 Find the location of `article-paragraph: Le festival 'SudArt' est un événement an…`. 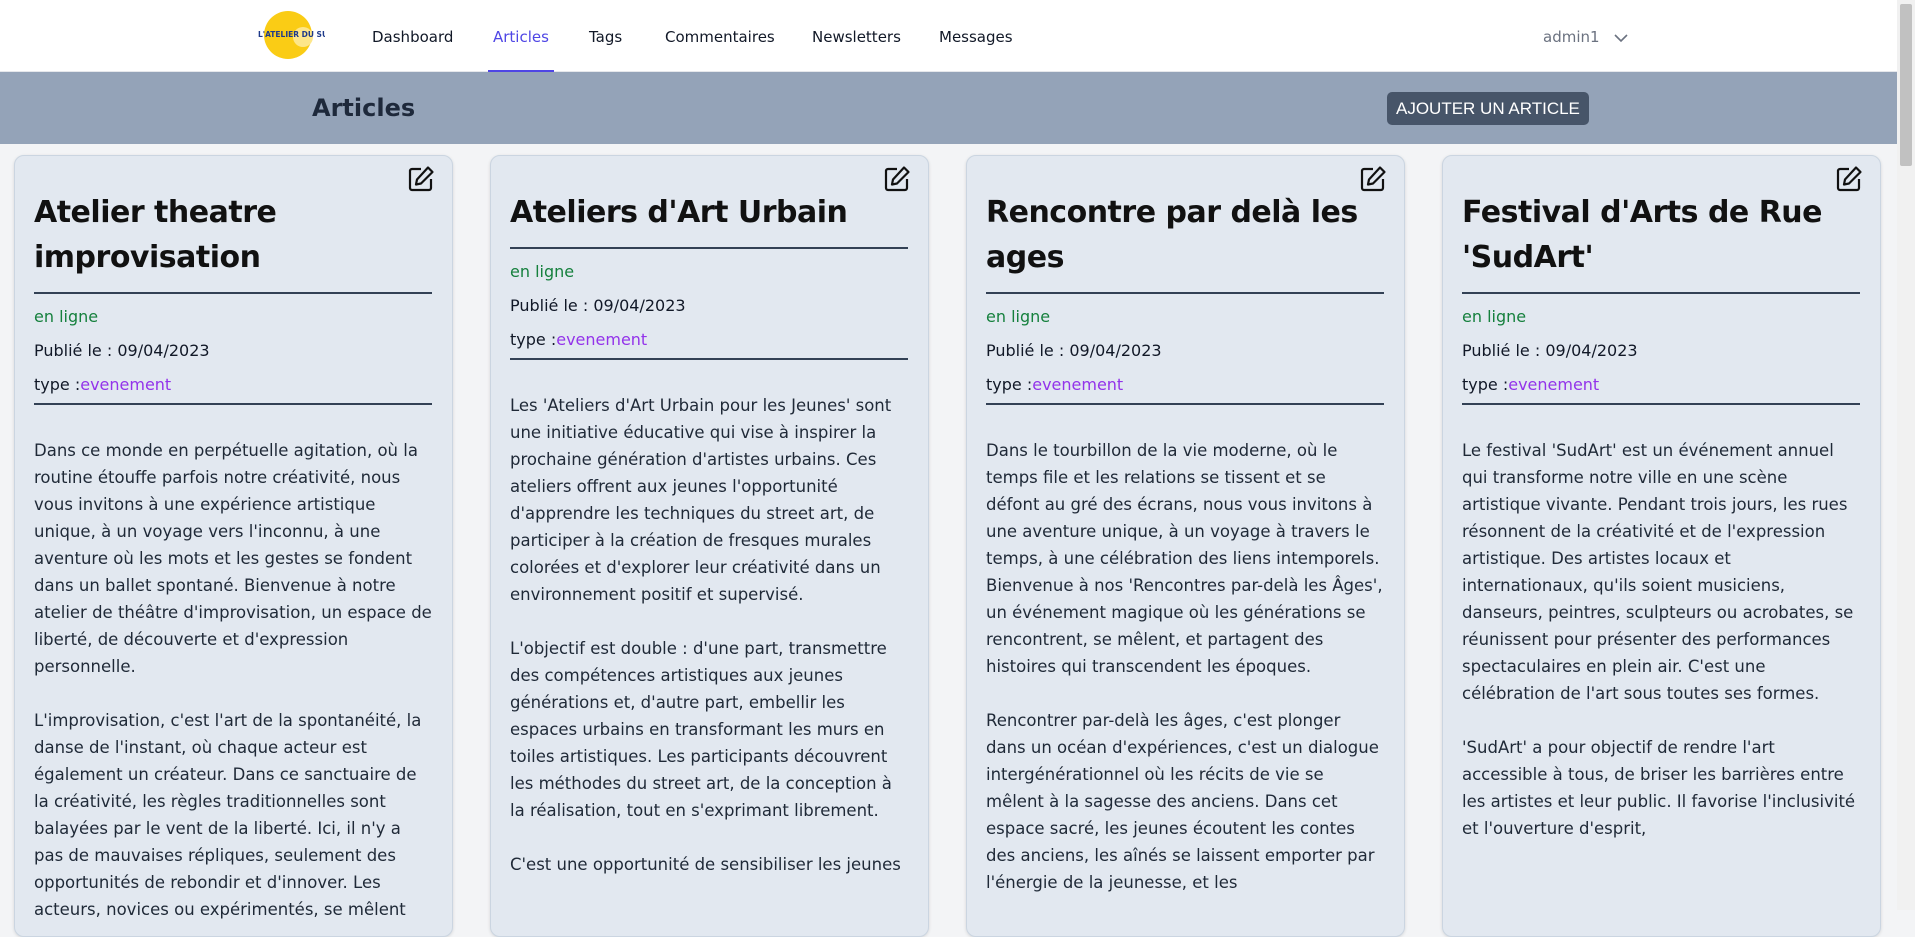

article-paragraph: Le festival 'SudArt' est un événement an… is located at coordinates (1658, 572).